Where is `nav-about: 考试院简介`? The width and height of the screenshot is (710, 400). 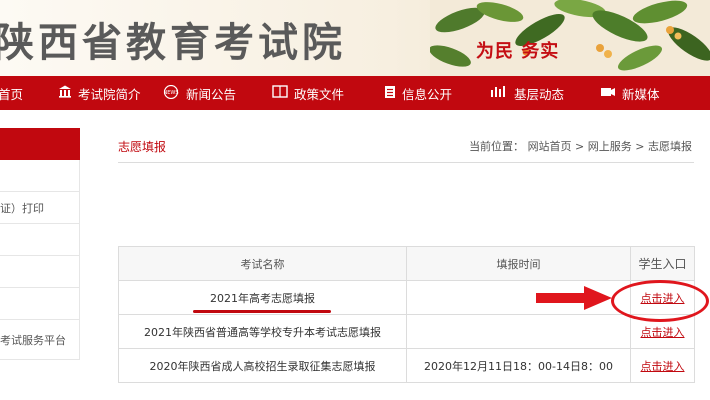 nav-about: 考试院简介 is located at coordinates (99, 93).